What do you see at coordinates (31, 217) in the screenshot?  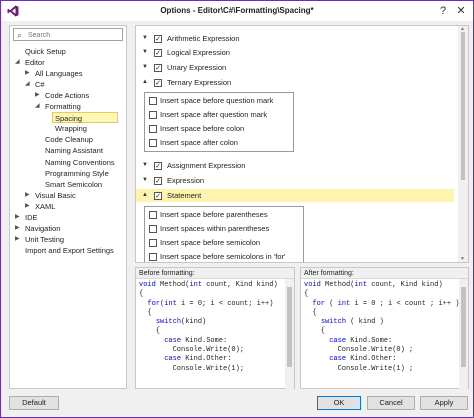 I see `tree-item-label: IDE` at bounding box center [31, 217].